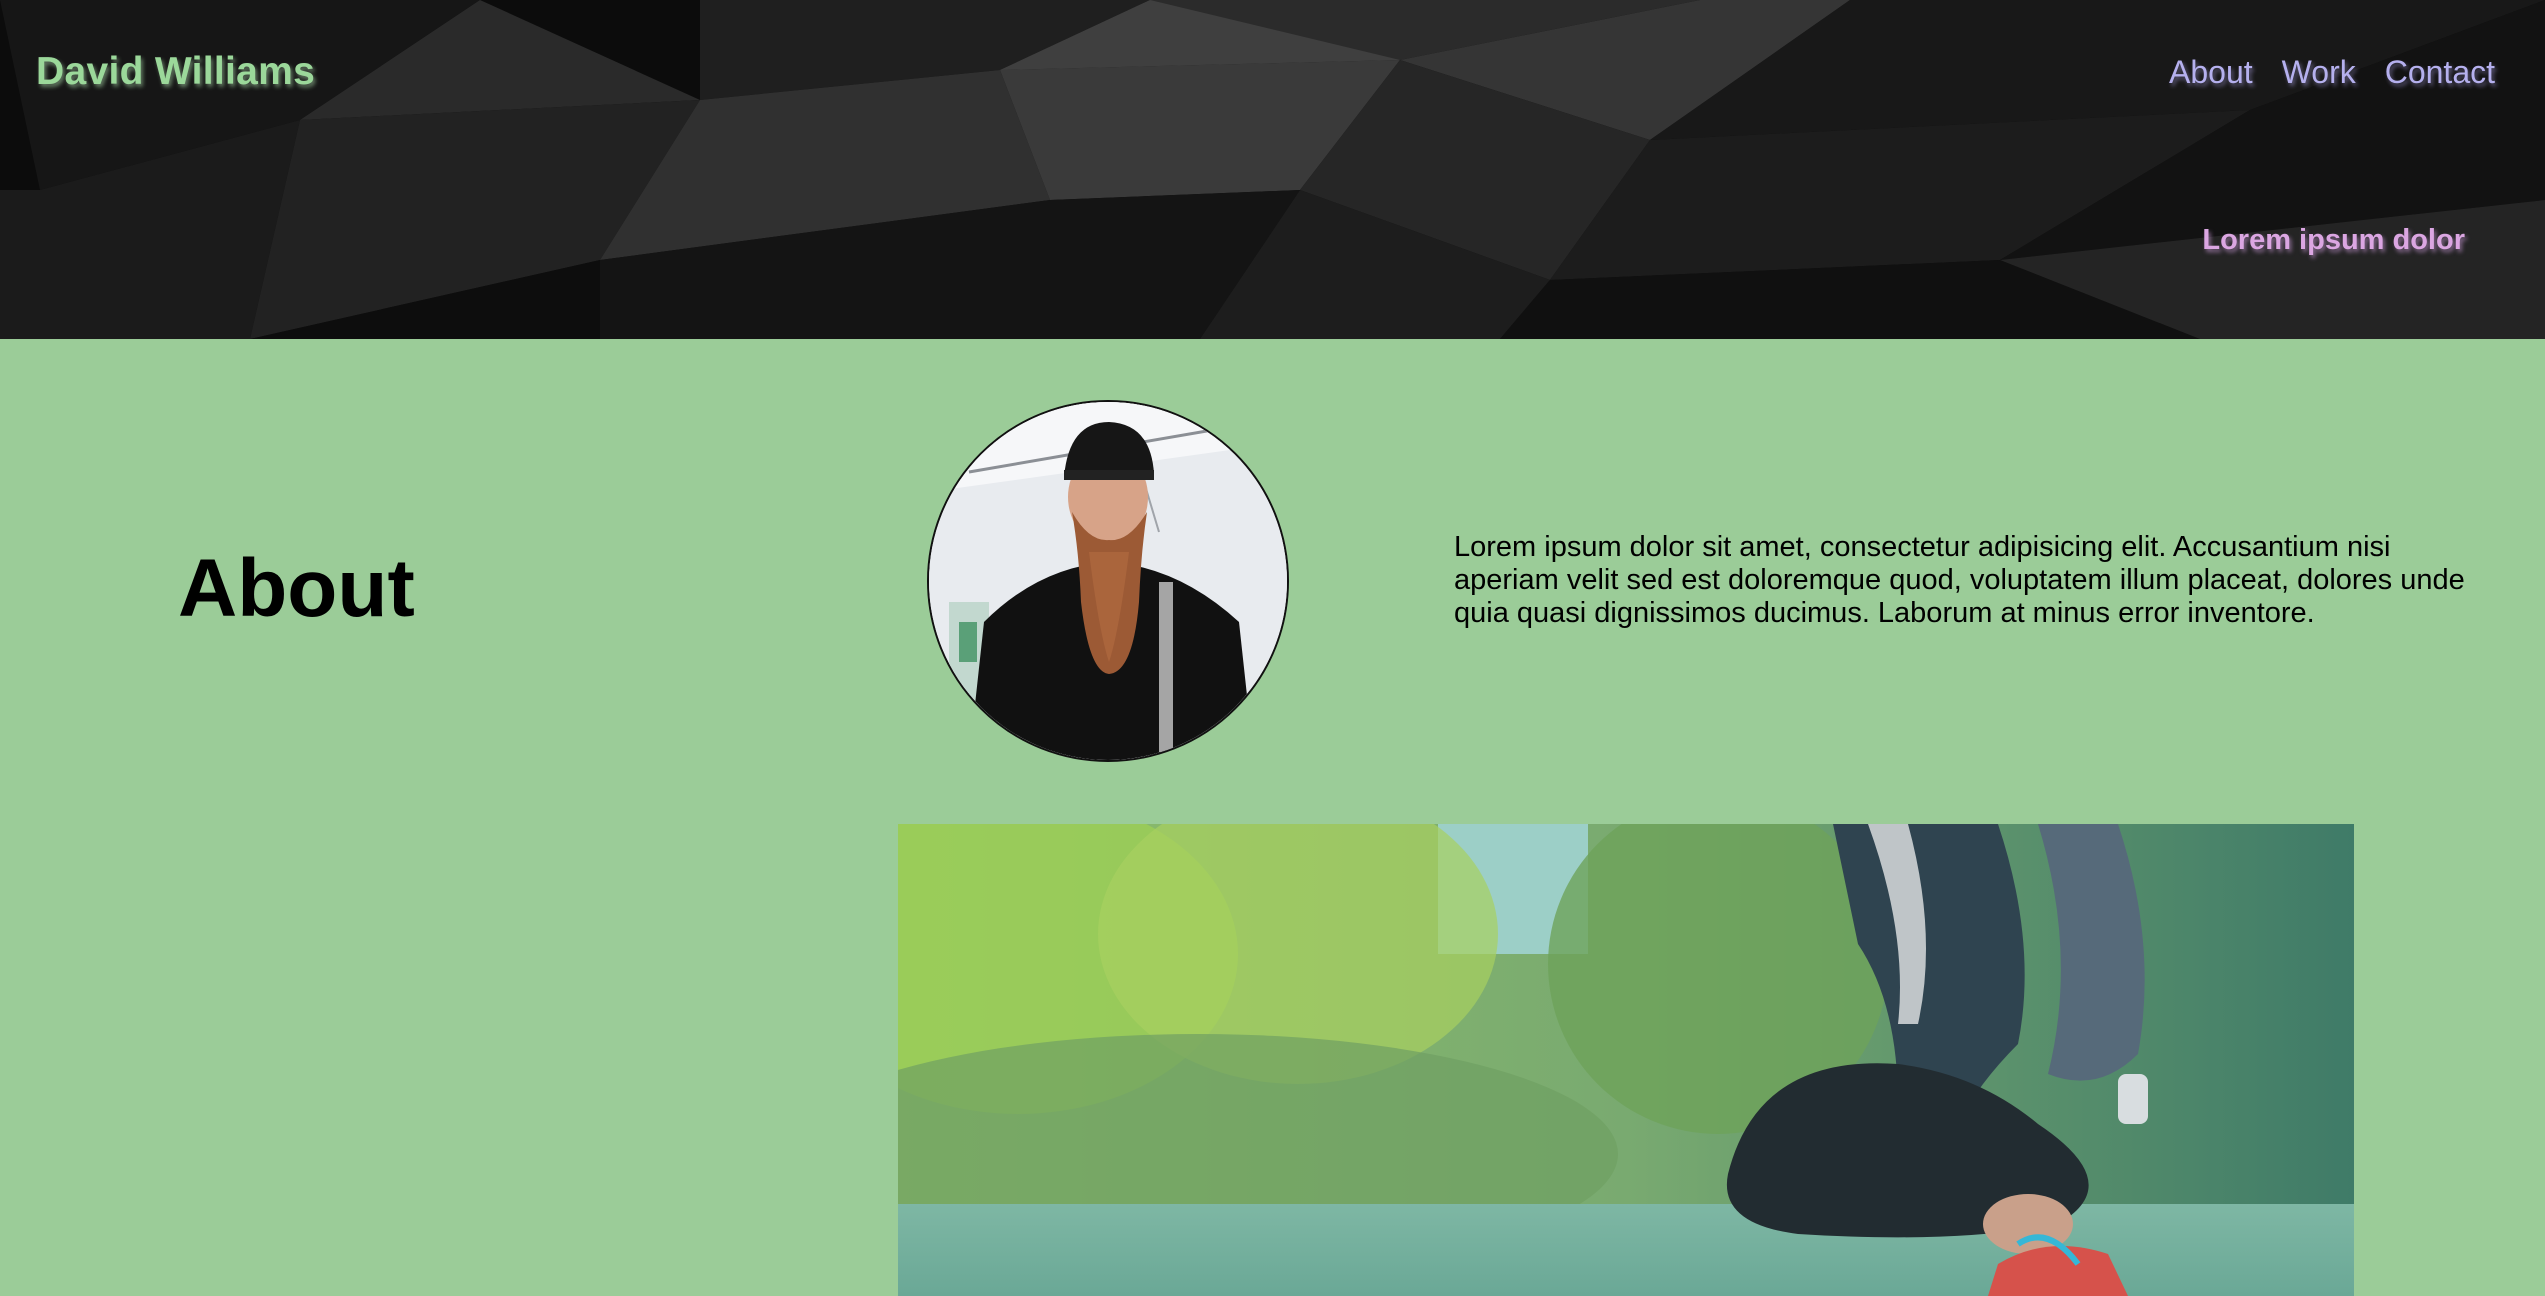 Image resolution: width=2545 pixels, height=1296 pixels. Describe the element at coordinates (1108, 581) in the screenshot. I see `profile-avatar` at that location.